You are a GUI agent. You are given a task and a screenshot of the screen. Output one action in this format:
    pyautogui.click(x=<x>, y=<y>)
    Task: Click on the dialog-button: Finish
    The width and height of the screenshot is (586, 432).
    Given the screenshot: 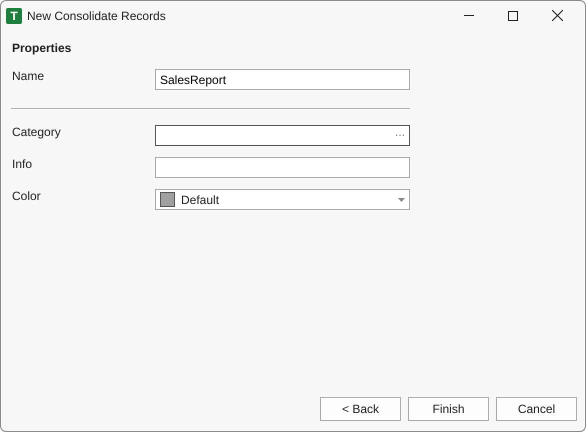 What is the action you would take?
    pyautogui.click(x=448, y=409)
    